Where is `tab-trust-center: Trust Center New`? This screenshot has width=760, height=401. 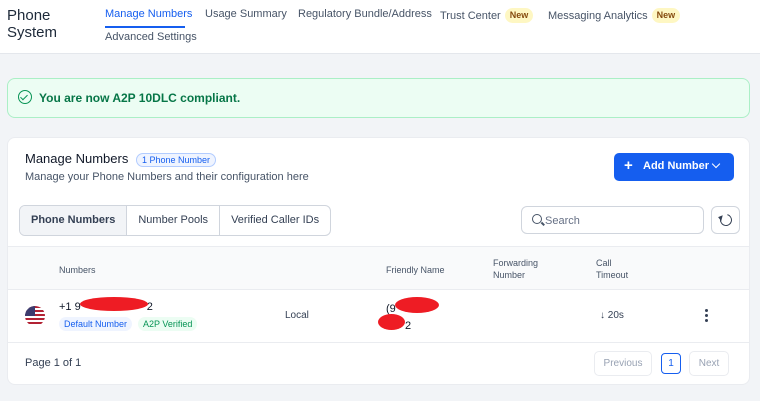
tab-trust-center: Trust Center New is located at coordinates (487, 15).